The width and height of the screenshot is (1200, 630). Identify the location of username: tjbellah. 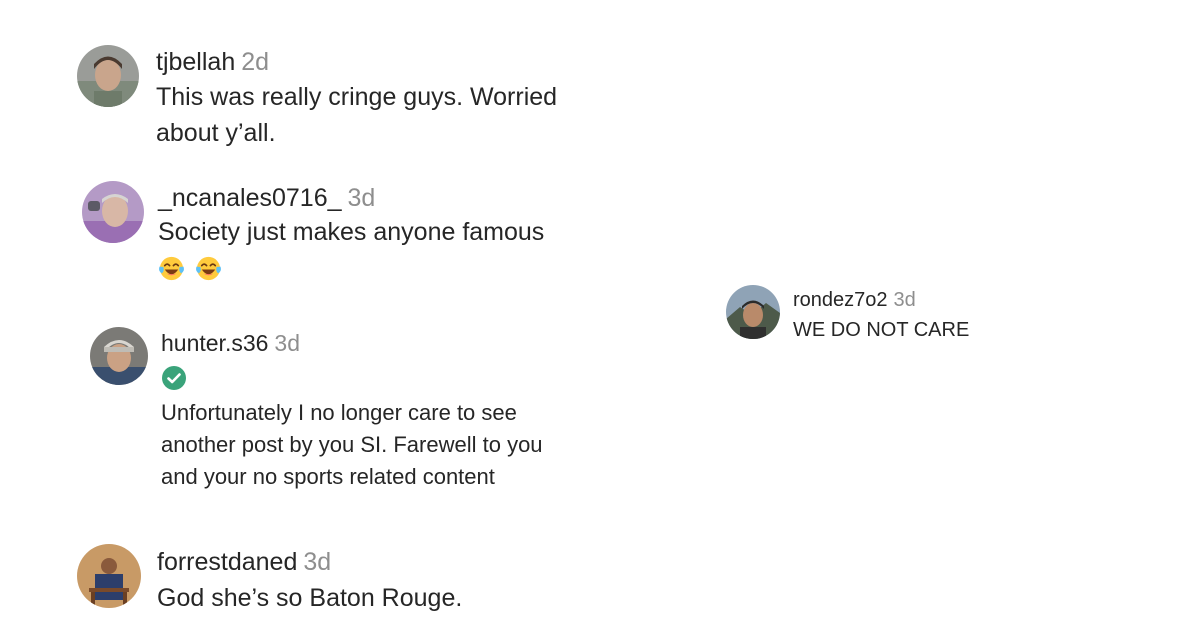
(195, 62).